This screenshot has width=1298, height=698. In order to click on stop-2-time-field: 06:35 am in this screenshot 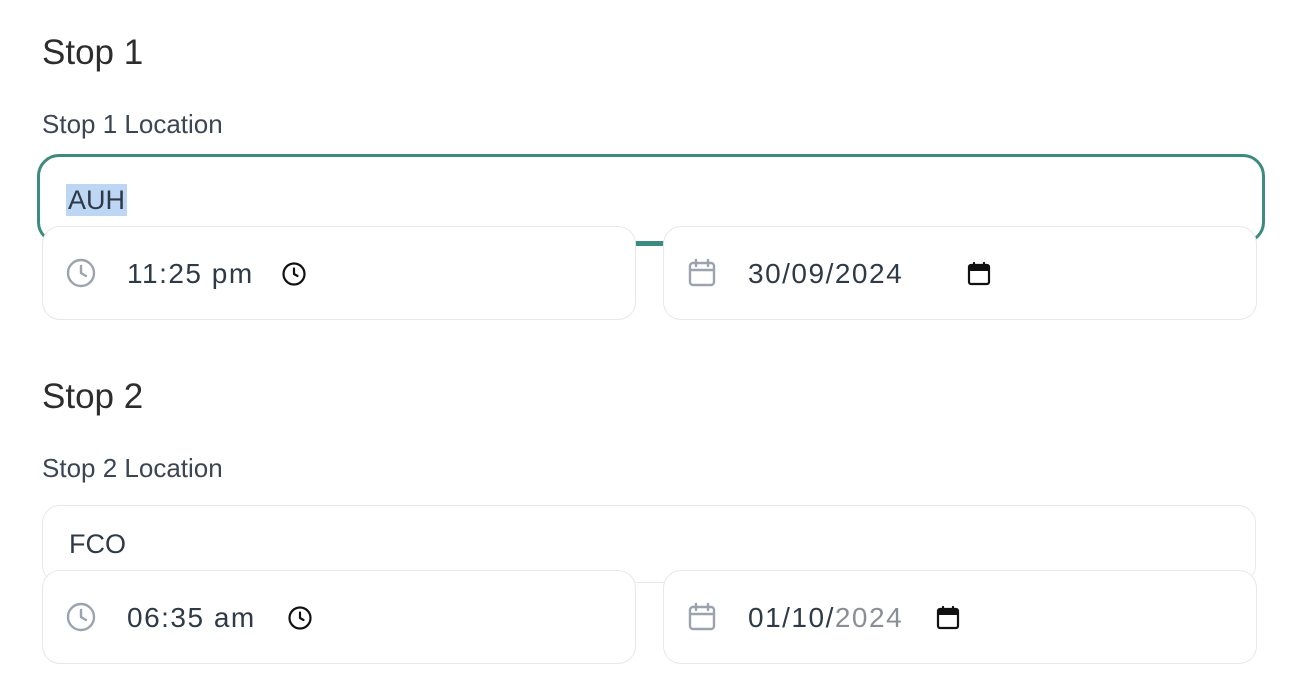, I will do `click(339, 617)`.